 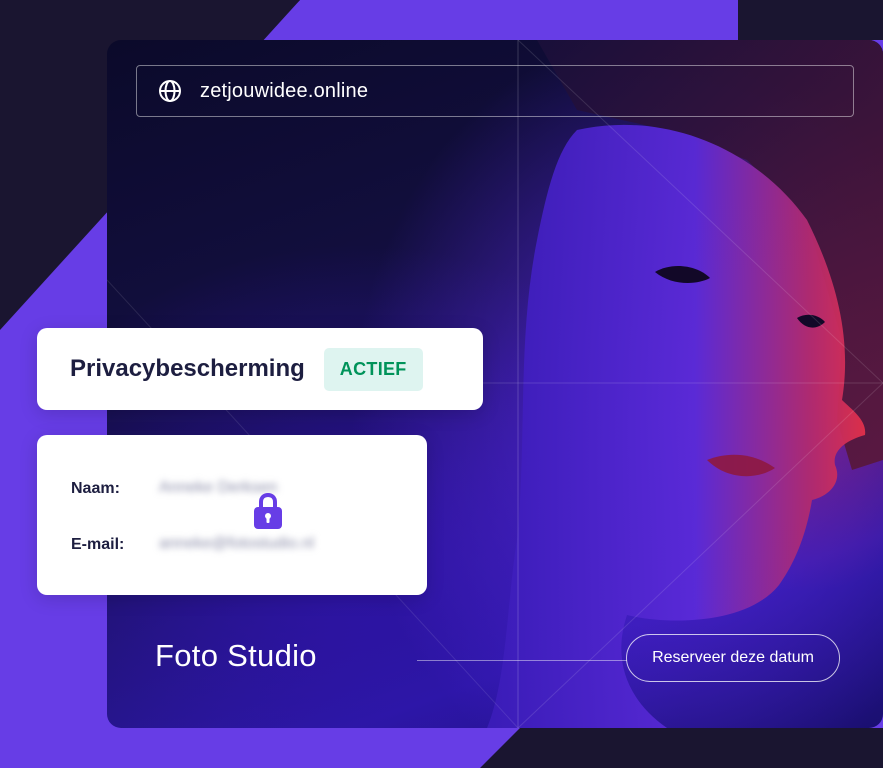 What do you see at coordinates (284, 90) in the screenshot?
I see `url-text: zetjouwidee.online` at bounding box center [284, 90].